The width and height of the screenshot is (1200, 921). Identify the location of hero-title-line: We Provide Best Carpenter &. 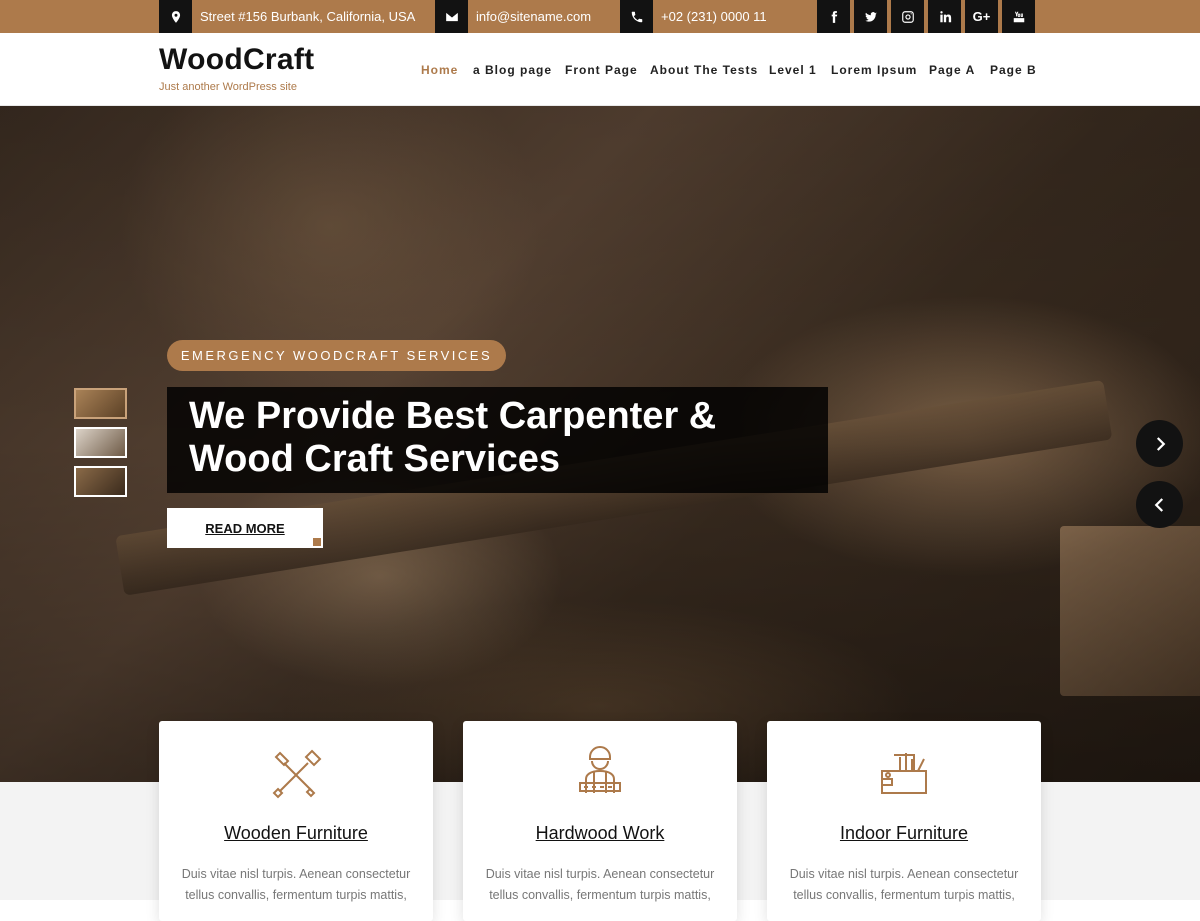
(453, 416).